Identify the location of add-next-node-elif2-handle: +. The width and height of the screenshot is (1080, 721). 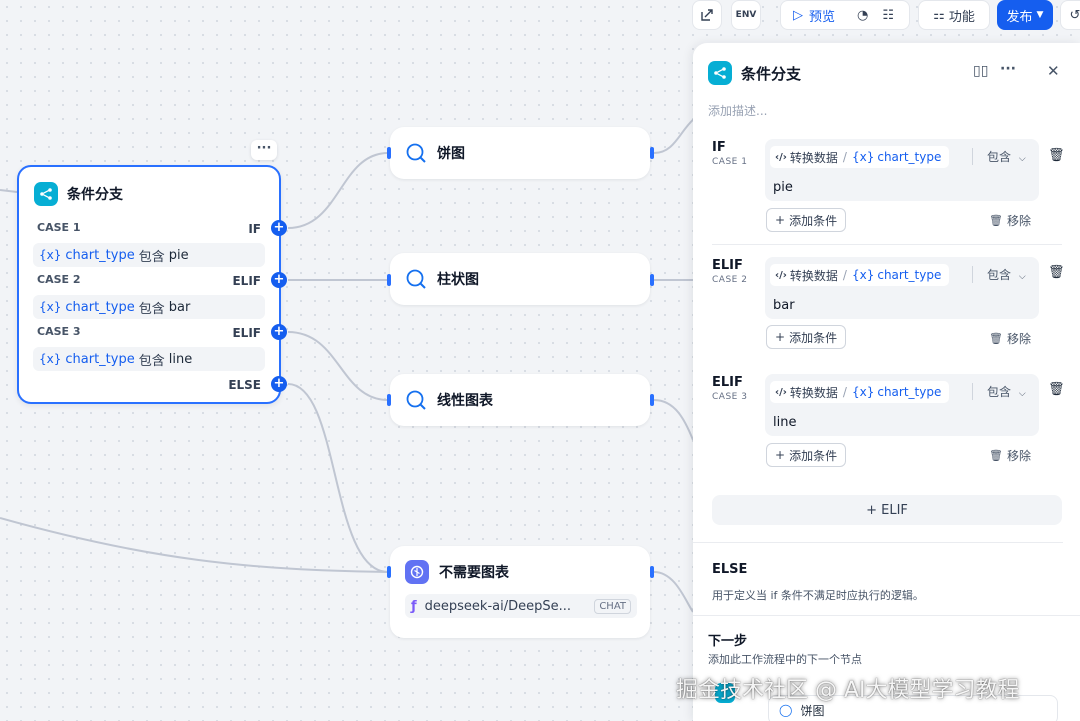
(279, 332).